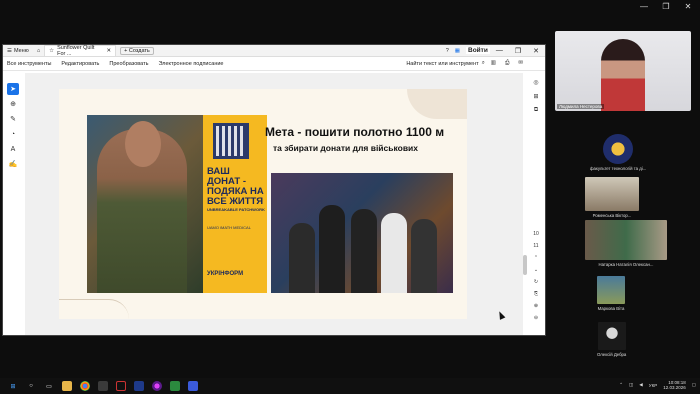  I want to click on pen-tool-icon: ✎, so click(13, 119).